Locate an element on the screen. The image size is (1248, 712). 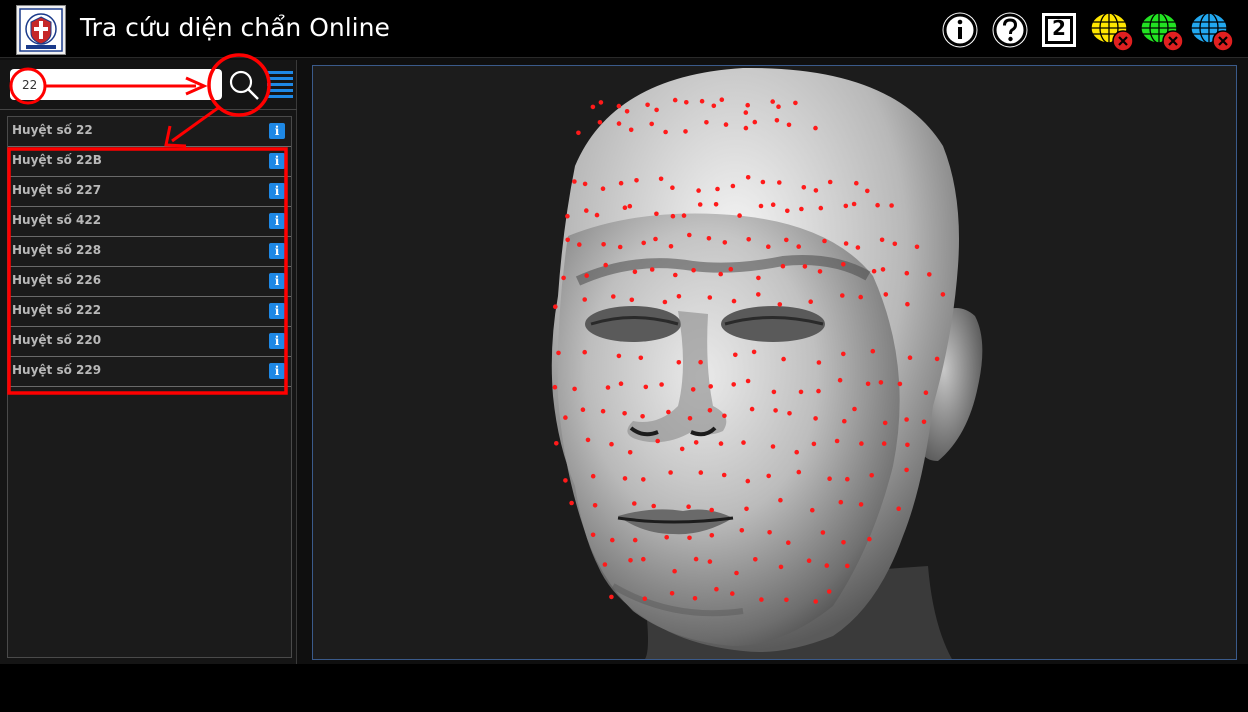
info-button is located at coordinates (960, 30).